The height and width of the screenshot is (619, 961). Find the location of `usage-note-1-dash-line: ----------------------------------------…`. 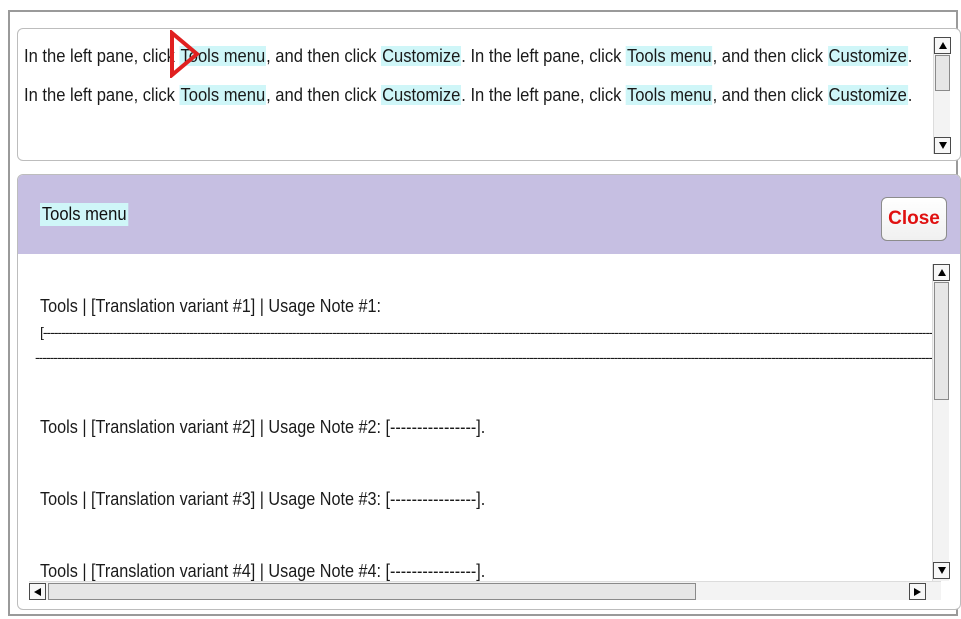

usage-note-1-dash-line: ----------------------------------------… is located at coordinates (488, 357).